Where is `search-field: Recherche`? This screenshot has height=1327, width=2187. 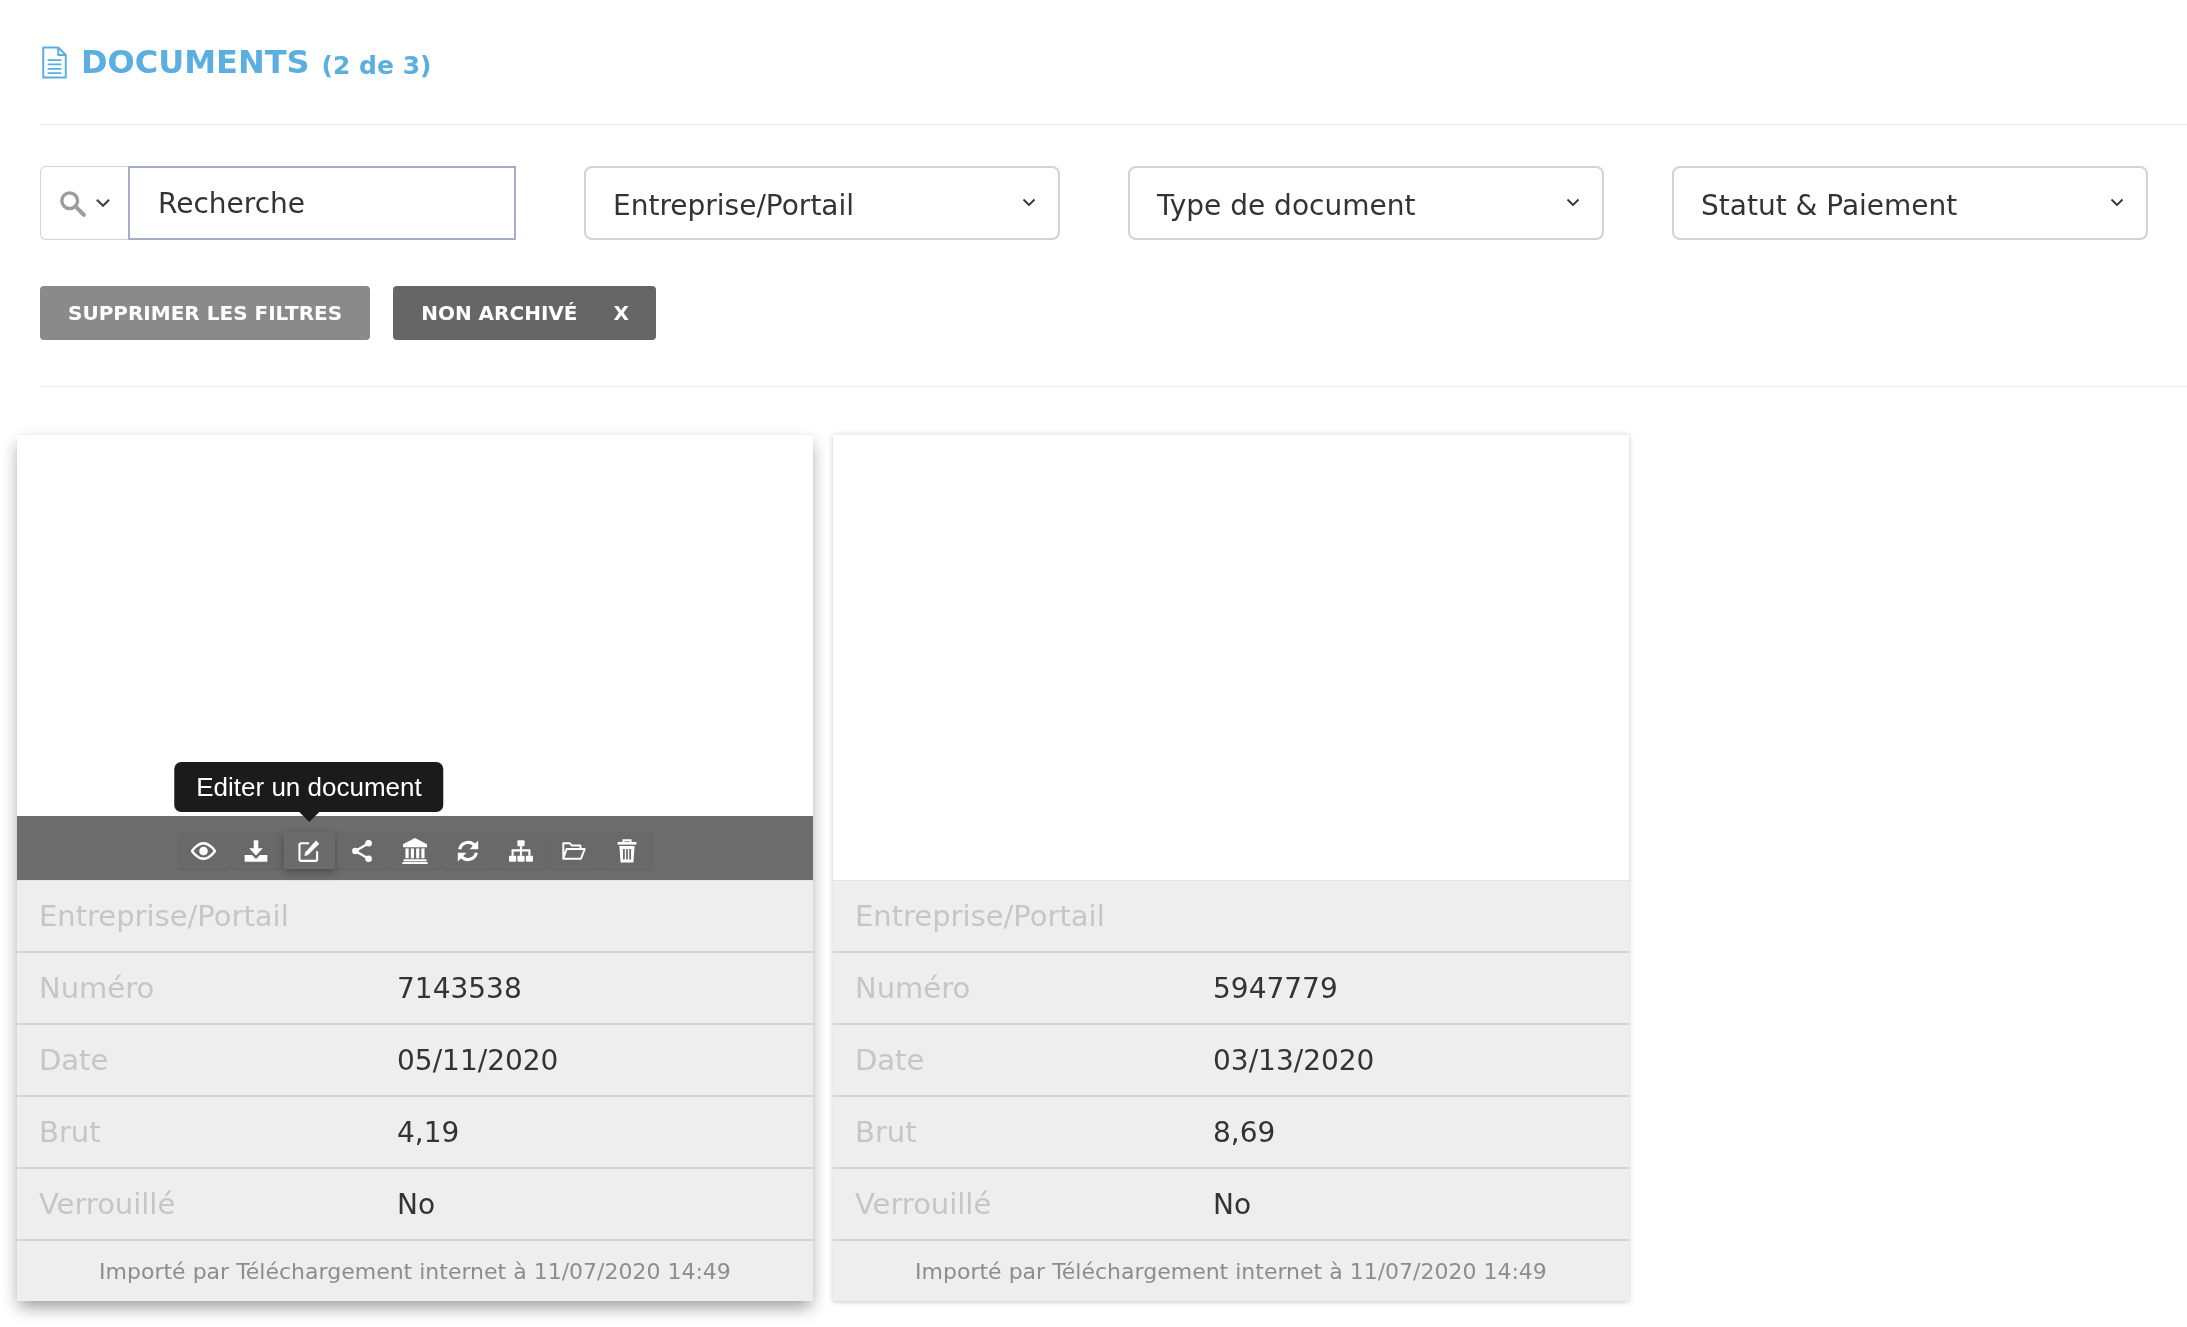
search-field: Recherche is located at coordinates (322, 203).